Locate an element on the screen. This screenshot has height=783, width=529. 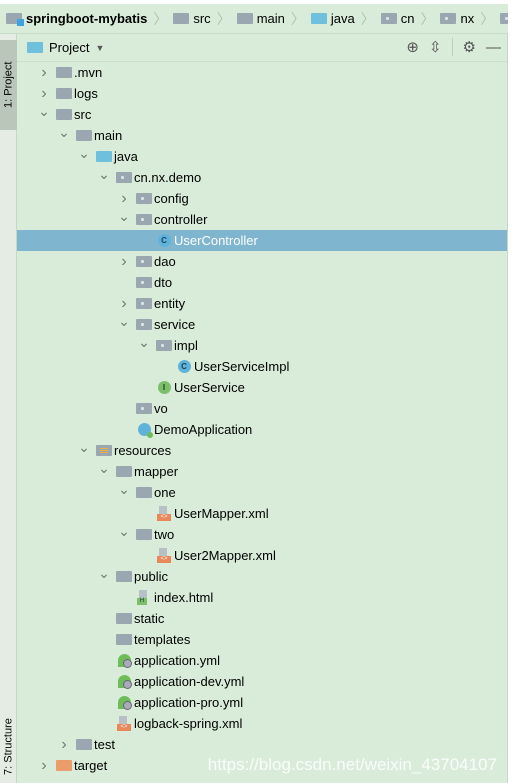
tree-item: › dao is located at coordinates (262, 261).